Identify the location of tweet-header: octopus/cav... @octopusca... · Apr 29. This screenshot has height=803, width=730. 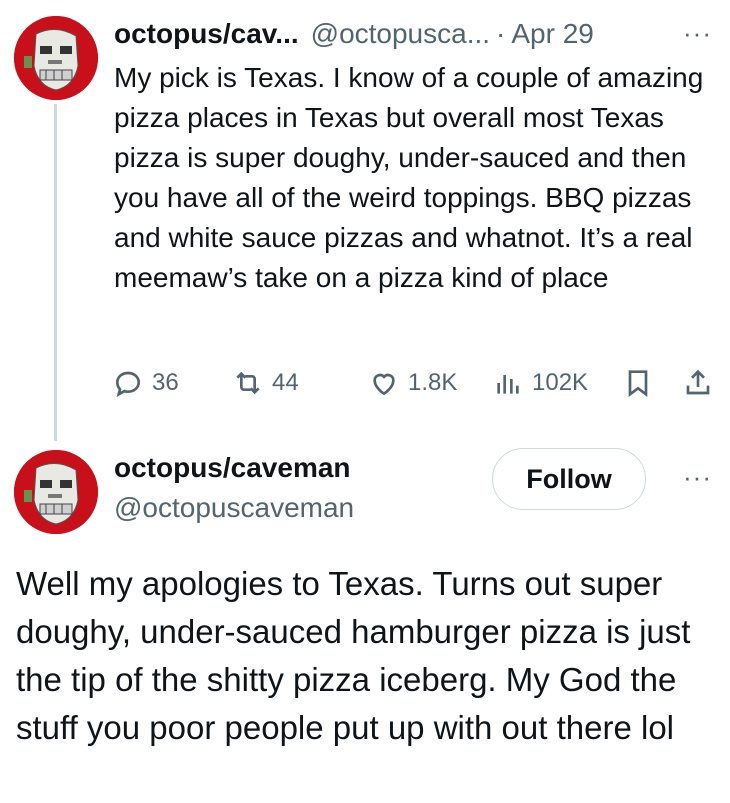
(412, 34).